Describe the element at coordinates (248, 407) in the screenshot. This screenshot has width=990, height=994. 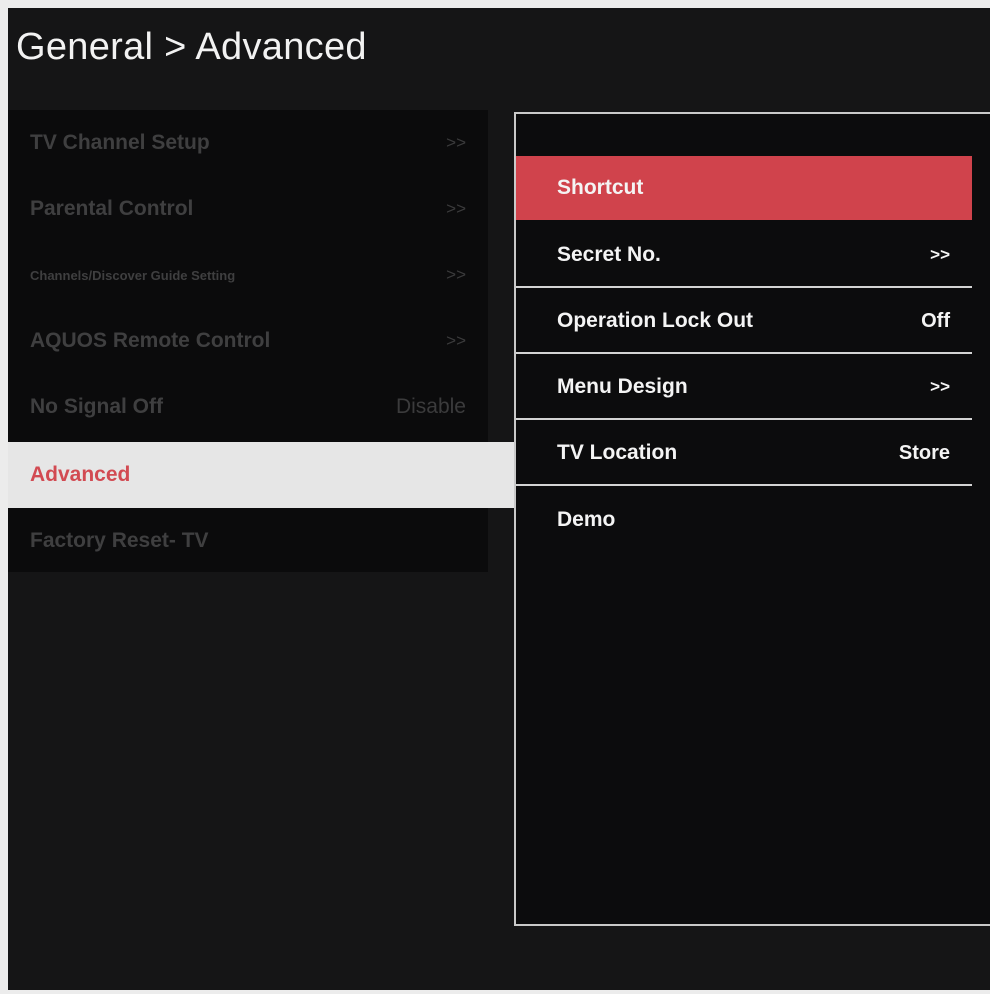
I see `menu-item-no-signal-off: No Signal Off Disable` at that location.